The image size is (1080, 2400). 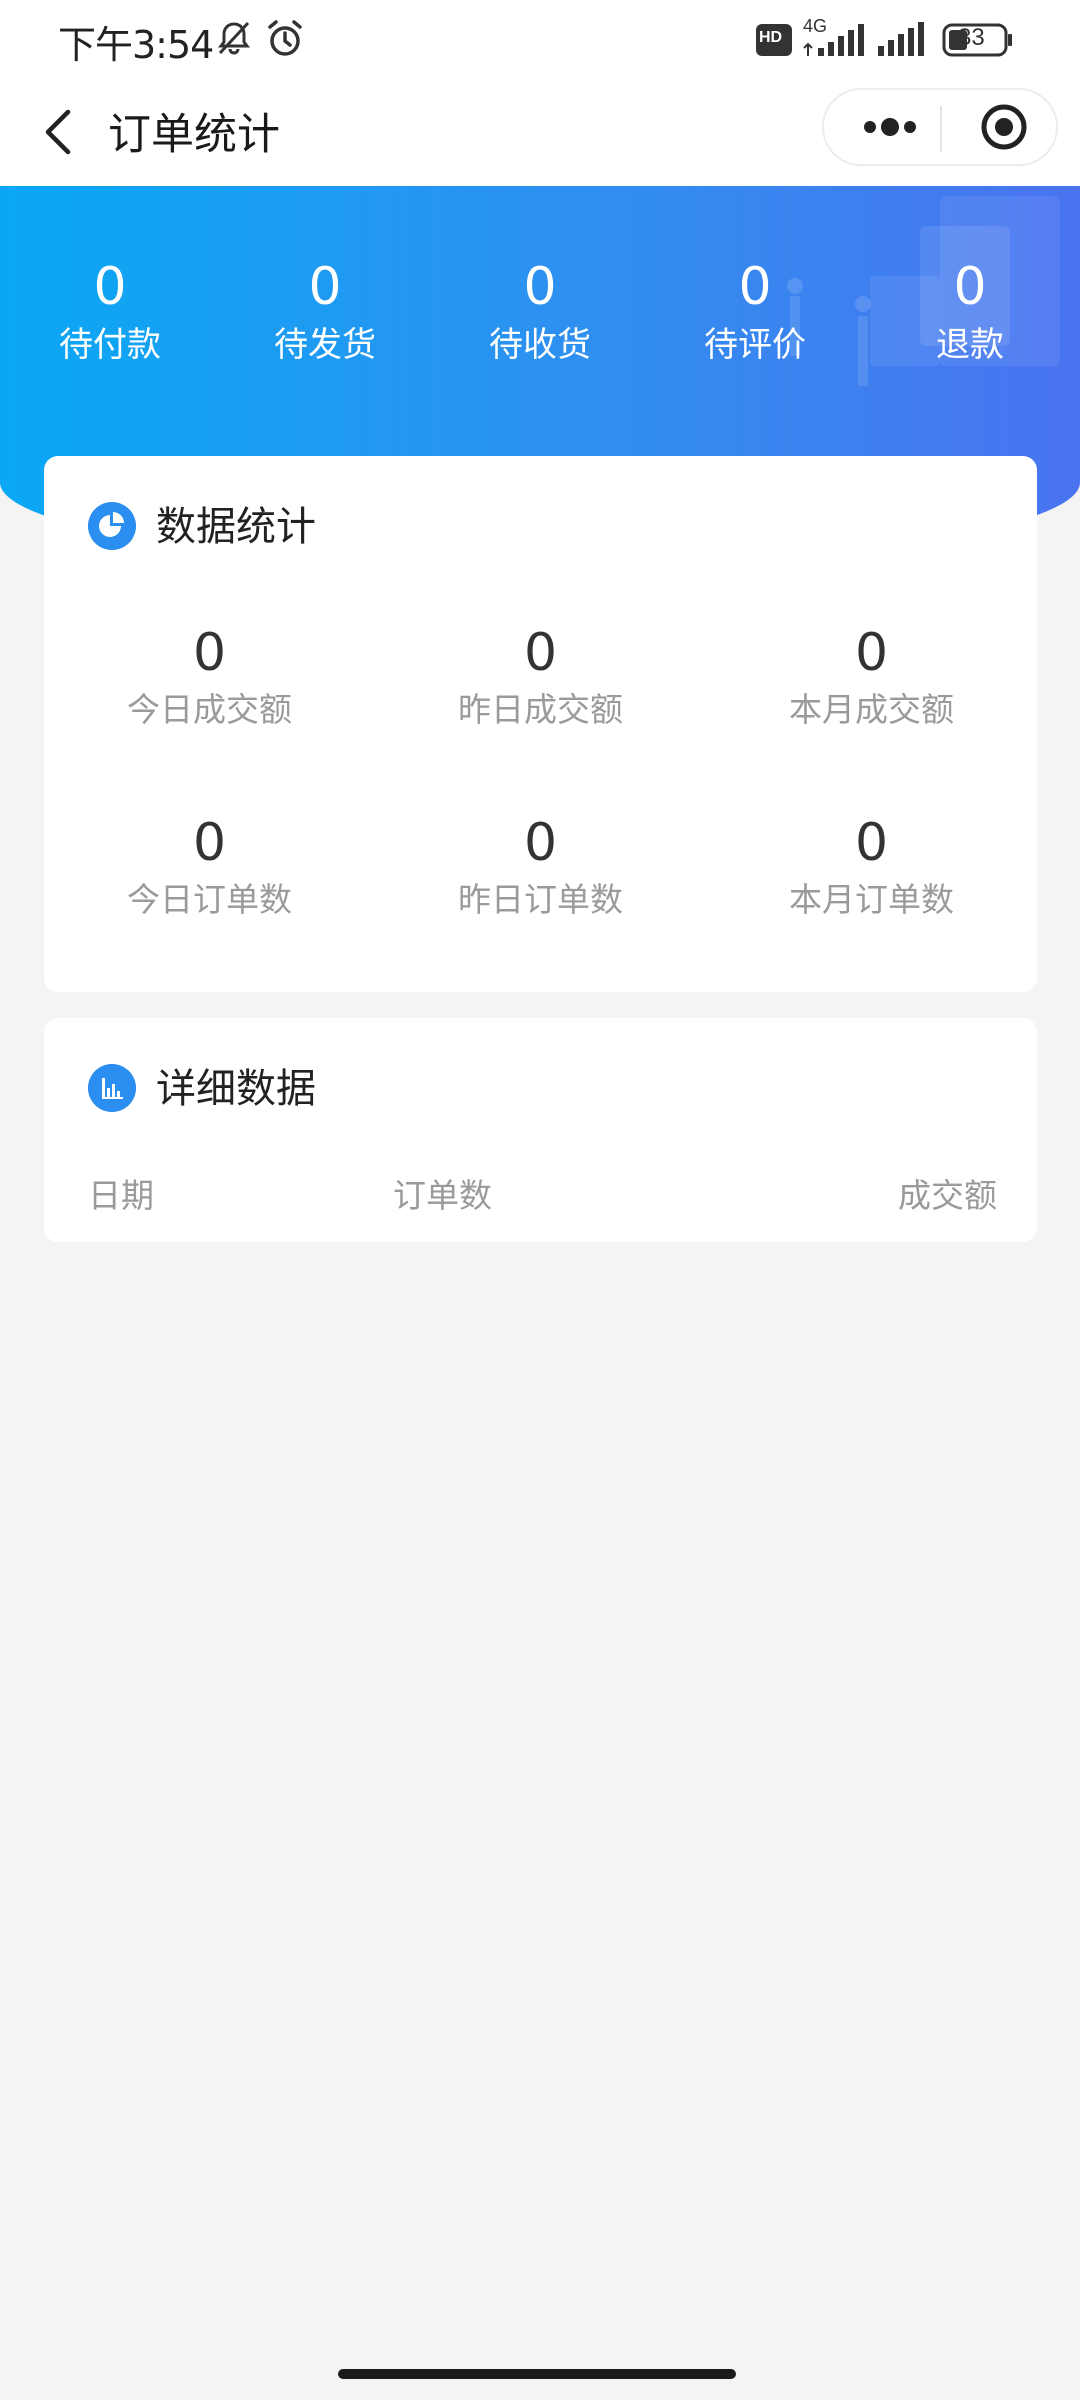 I want to click on stat-yesterday-revenue: 0 昨日成交额, so click(x=540, y=677).